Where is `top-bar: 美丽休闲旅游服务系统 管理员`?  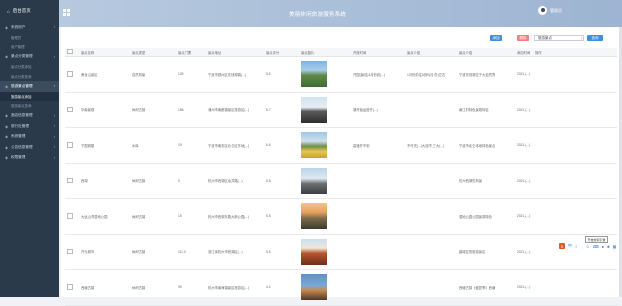
top-bar: 美丽休闲旅游服务系统 管理员 is located at coordinates (340, 13).